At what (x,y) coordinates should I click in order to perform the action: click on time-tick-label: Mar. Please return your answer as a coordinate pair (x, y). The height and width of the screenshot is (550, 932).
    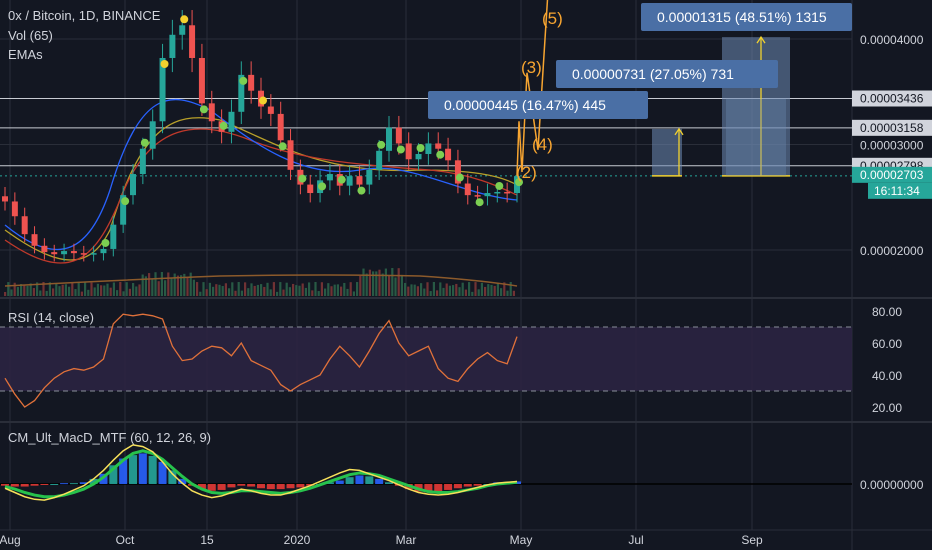
    Looking at the image, I should click on (406, 540).